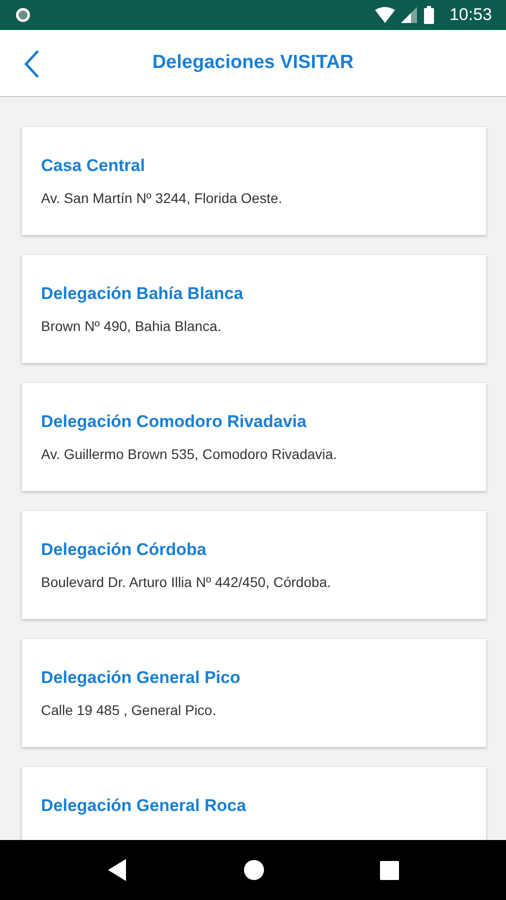  Describe the element at coordinates (118, 870) in the screenshot. I see `back-nav-button` at that location.